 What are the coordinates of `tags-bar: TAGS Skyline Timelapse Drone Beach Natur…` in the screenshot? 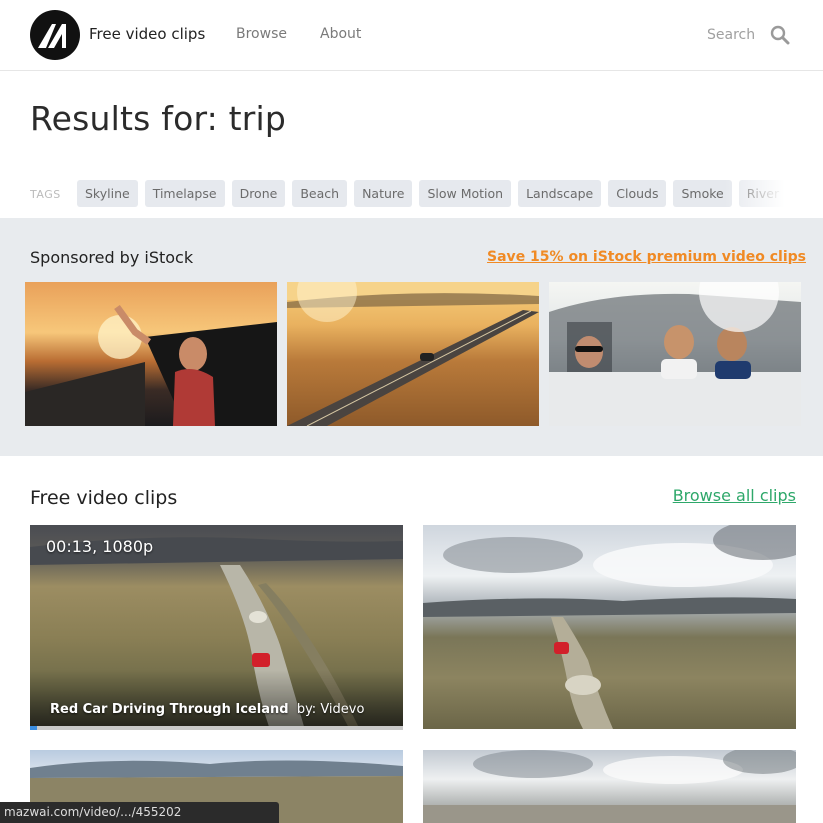 It's located at (412, 194).